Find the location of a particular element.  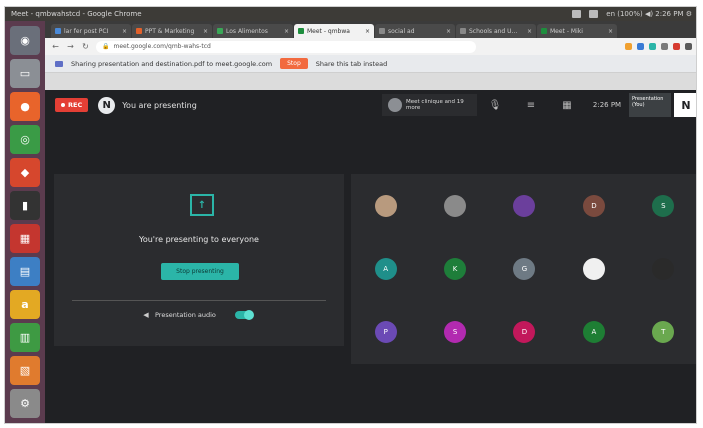

terminal-icon: ▮ is located at coordinates (25, 205).